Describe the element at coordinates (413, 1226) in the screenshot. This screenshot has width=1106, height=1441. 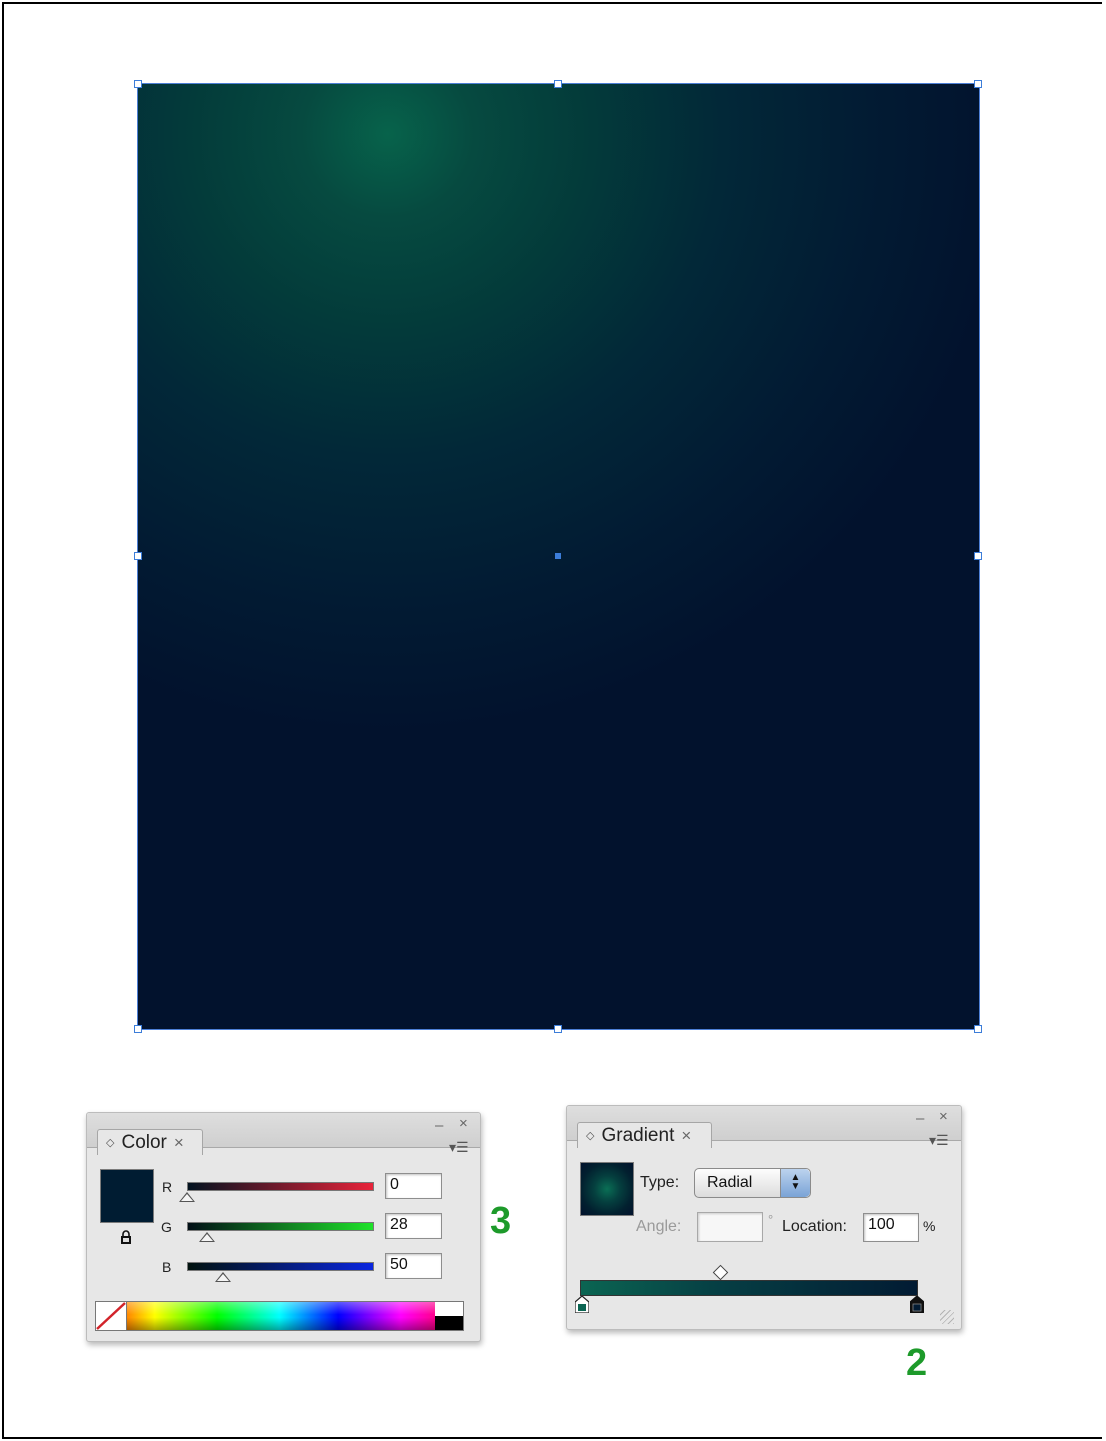
I see `green-value-input: 28` at that location.